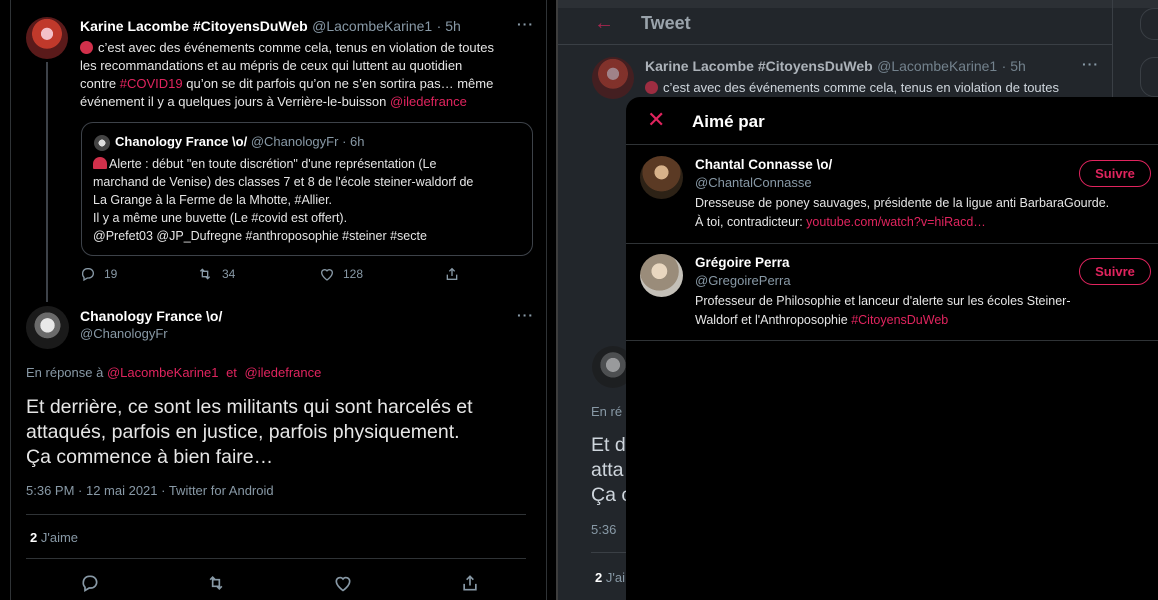 The image size is (1158, 600). What do you see at coordinates (604, 529) in the screenshot?
I see `right-tweet2-meta: 5:36` at bounding box center [604, 529].